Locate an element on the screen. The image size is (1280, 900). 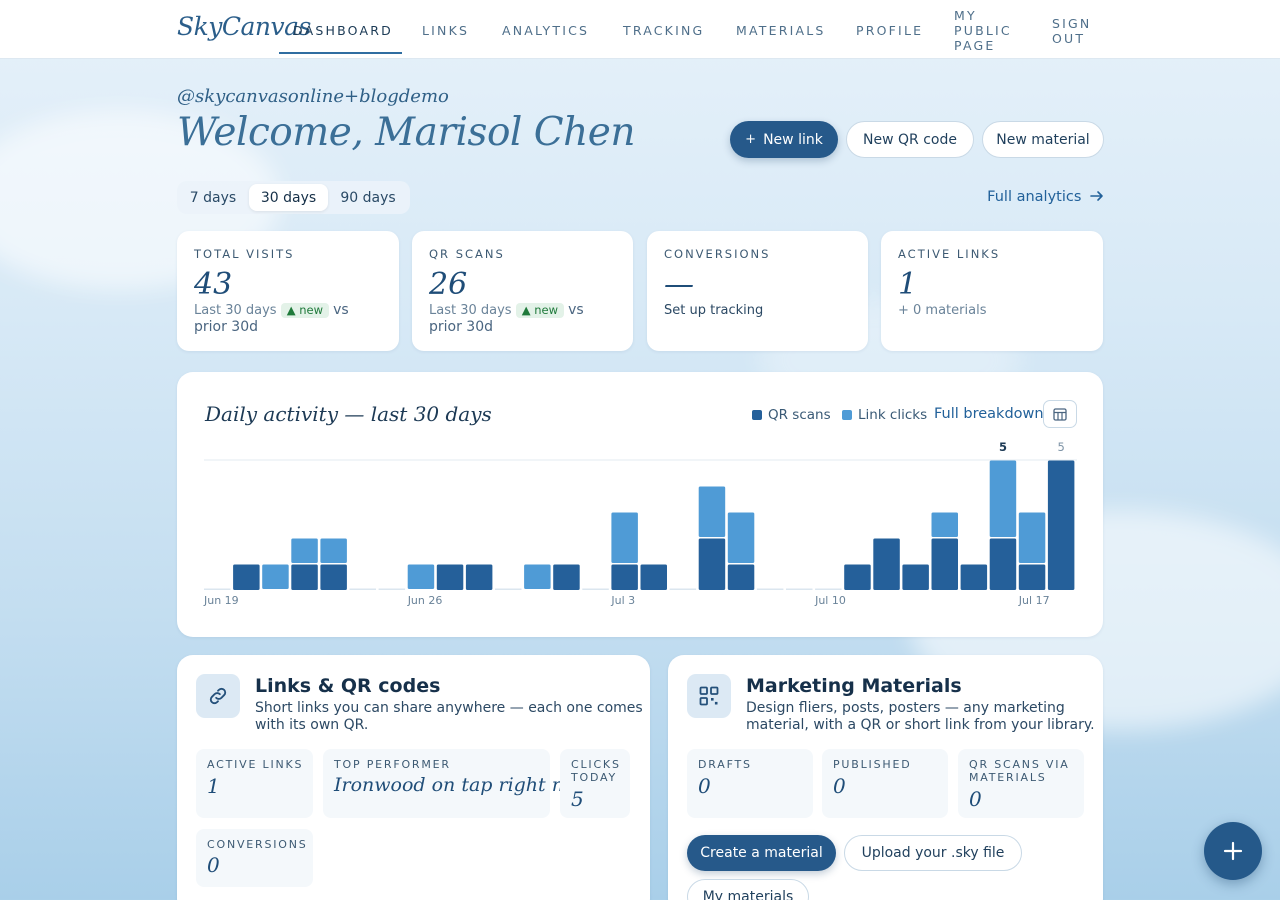
range-tab-7-days: 7 days is located at coordinates (213, 197).